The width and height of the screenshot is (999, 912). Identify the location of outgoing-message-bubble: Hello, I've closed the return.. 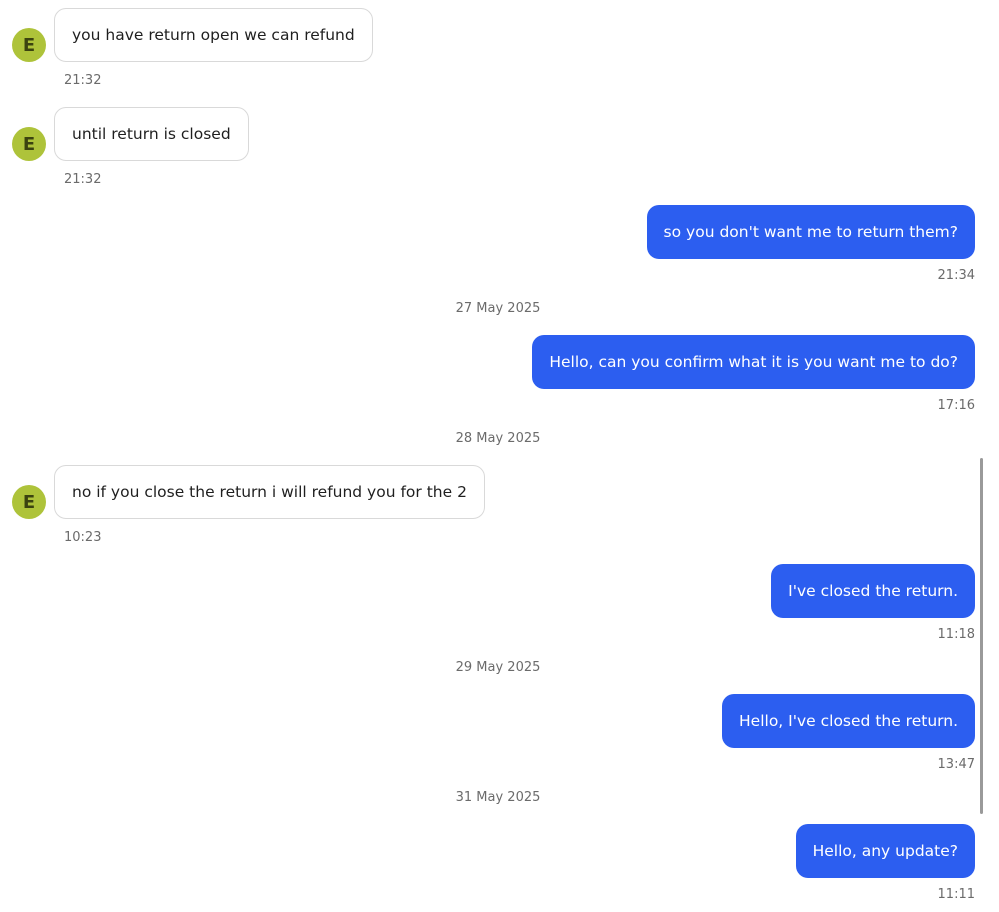
(848, 721).